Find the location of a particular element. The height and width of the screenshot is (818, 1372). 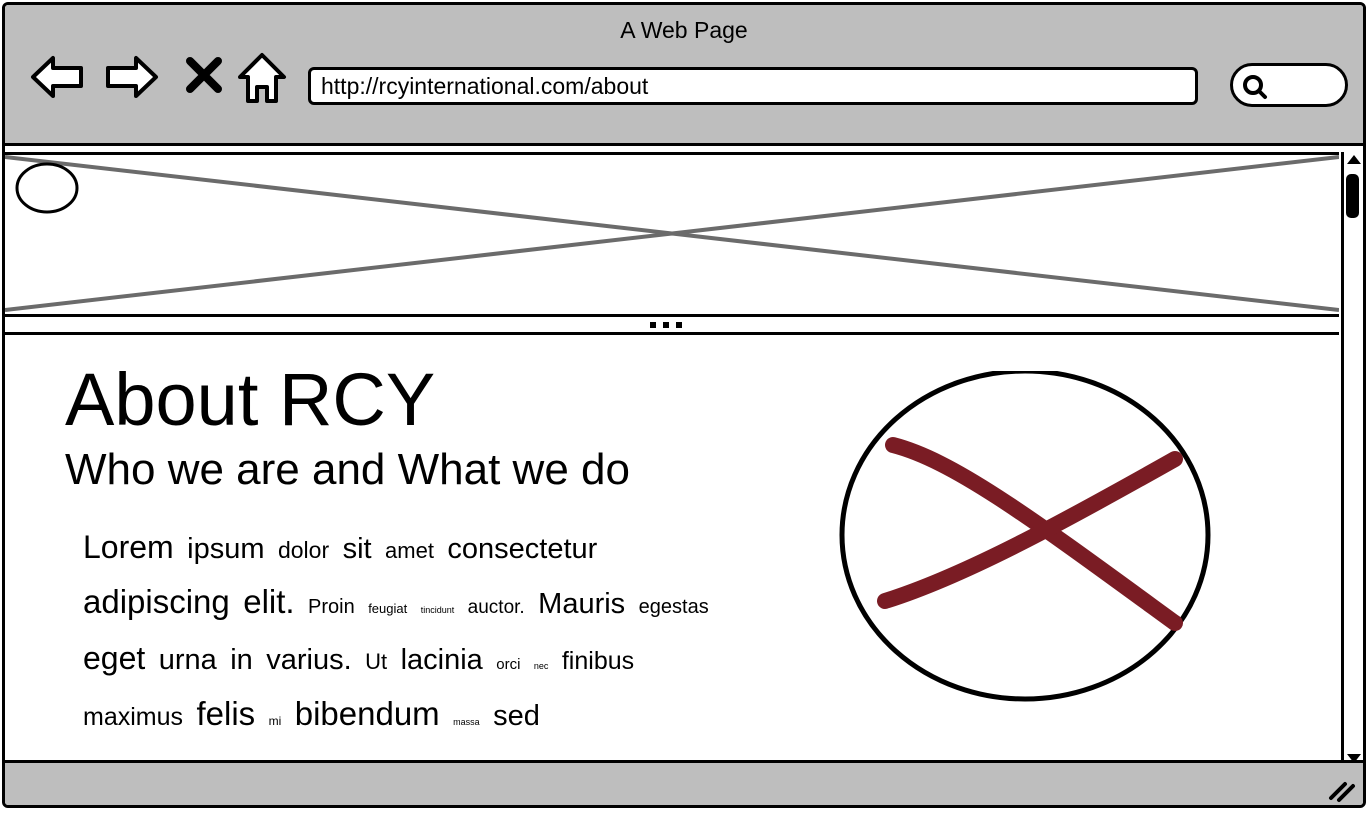

lorem-word: amet is located at coordinates (409, 550).